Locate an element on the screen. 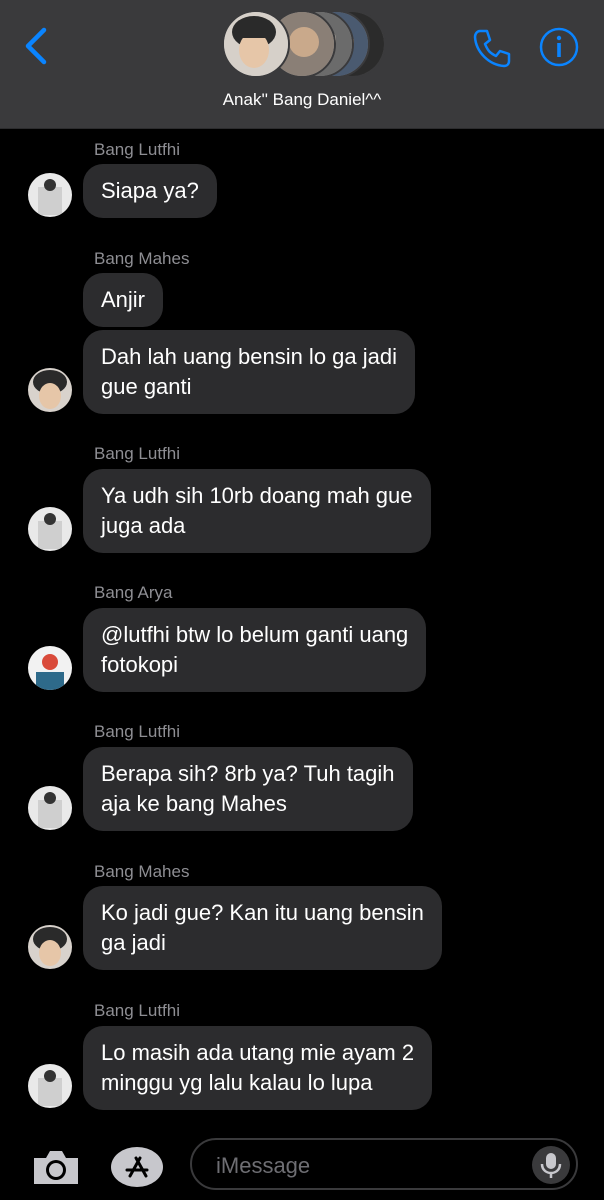 Image resolution: width=604 pixels, height=1200 pixels. conversation-header: Anak'' Bang Daniel^^ is located at coordinates (302, 64).